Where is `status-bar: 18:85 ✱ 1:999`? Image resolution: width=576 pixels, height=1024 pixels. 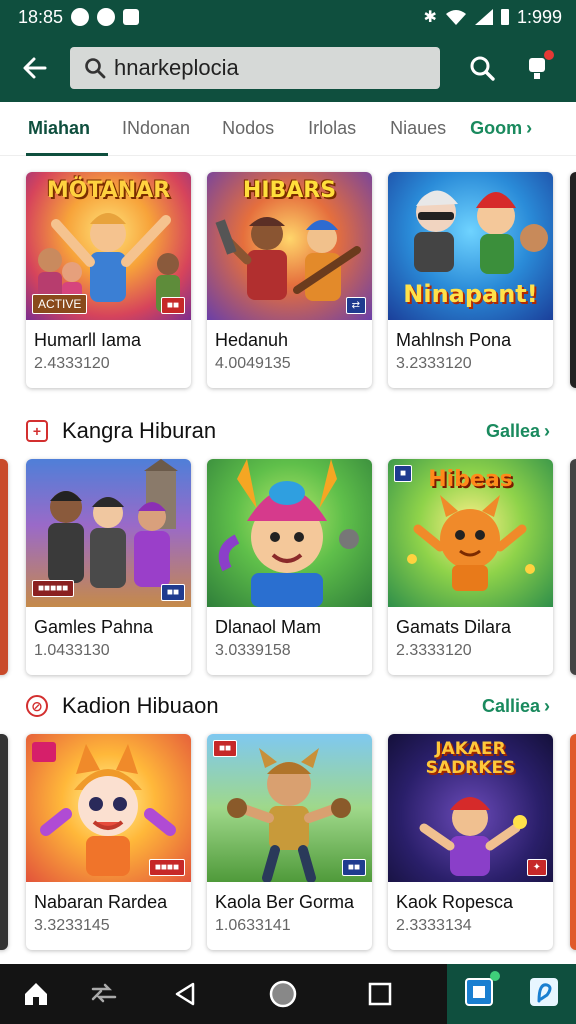 status-bar: 18:85 ✱ 1:999 is located at coordinates (288, 17).